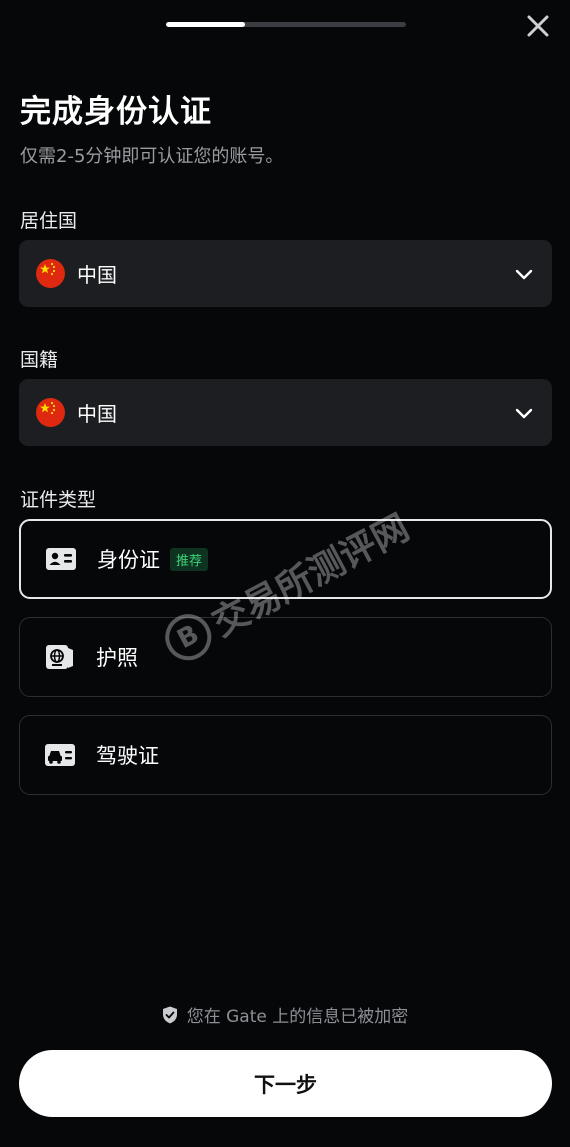  What do you see at coordinates (152, 156) in the screenshot?
I see `page-subtitle: 仅需2-5分钟即可认证您的账号。` at bounding box center [152, 156].